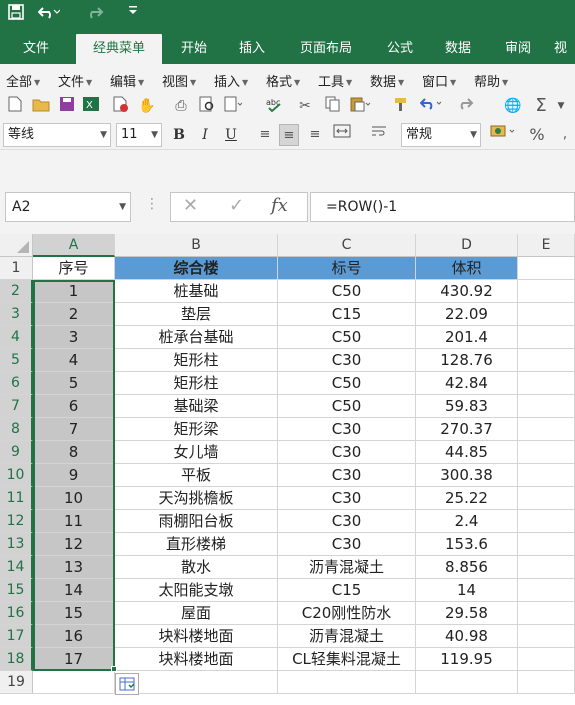 The height and width of the screenshot is (705, 575). I want to click on menu-tools: 工具 ▼, so click(335, 80).